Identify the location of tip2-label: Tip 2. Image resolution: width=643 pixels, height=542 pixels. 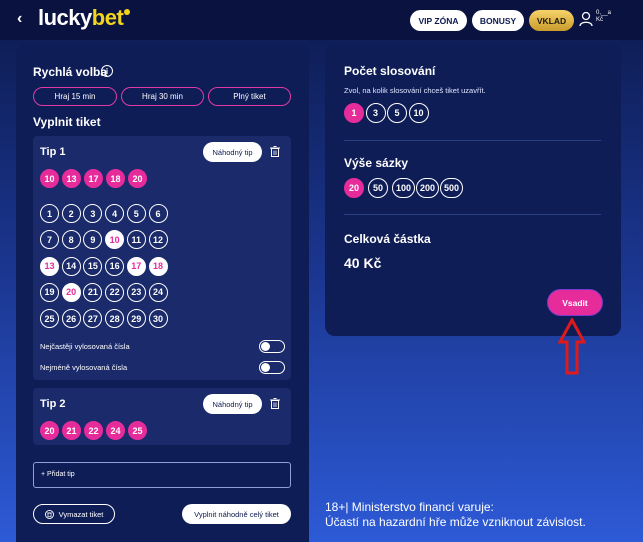
(53, 404).